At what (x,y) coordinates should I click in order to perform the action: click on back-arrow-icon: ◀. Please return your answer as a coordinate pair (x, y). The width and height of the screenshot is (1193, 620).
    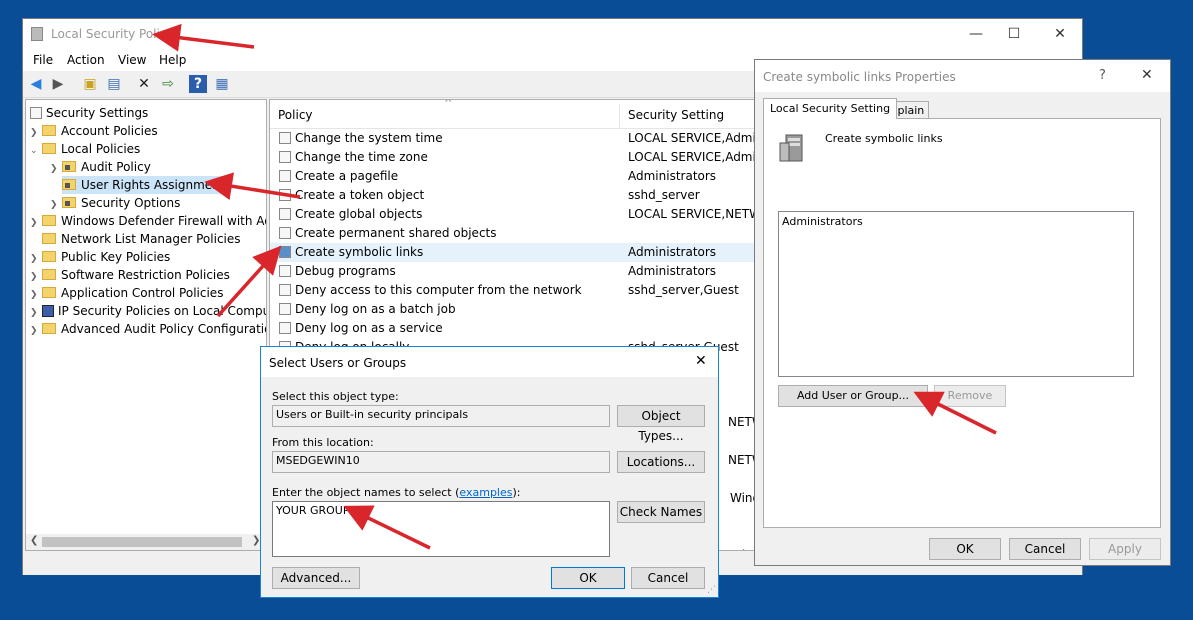
    Looking at the image, I should click on (36, 84).